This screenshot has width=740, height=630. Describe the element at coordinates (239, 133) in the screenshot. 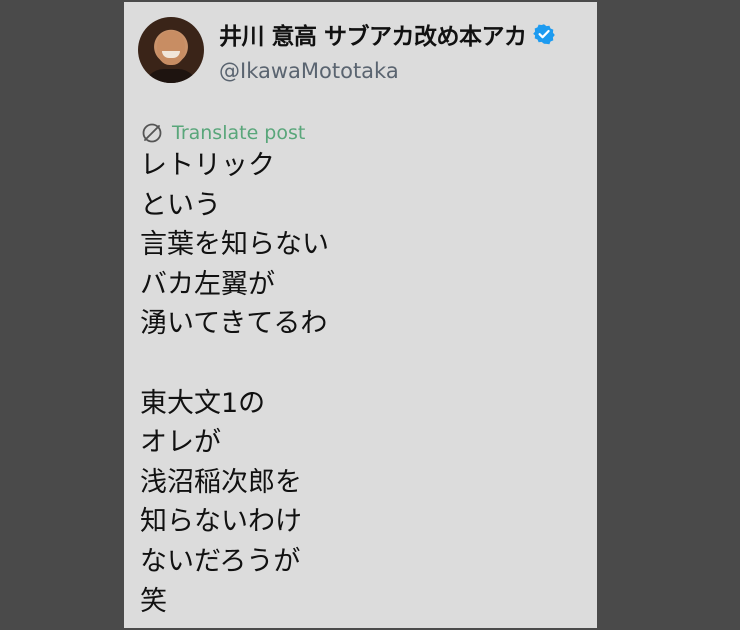

I see `translate-post-label: Translate post` at that location.